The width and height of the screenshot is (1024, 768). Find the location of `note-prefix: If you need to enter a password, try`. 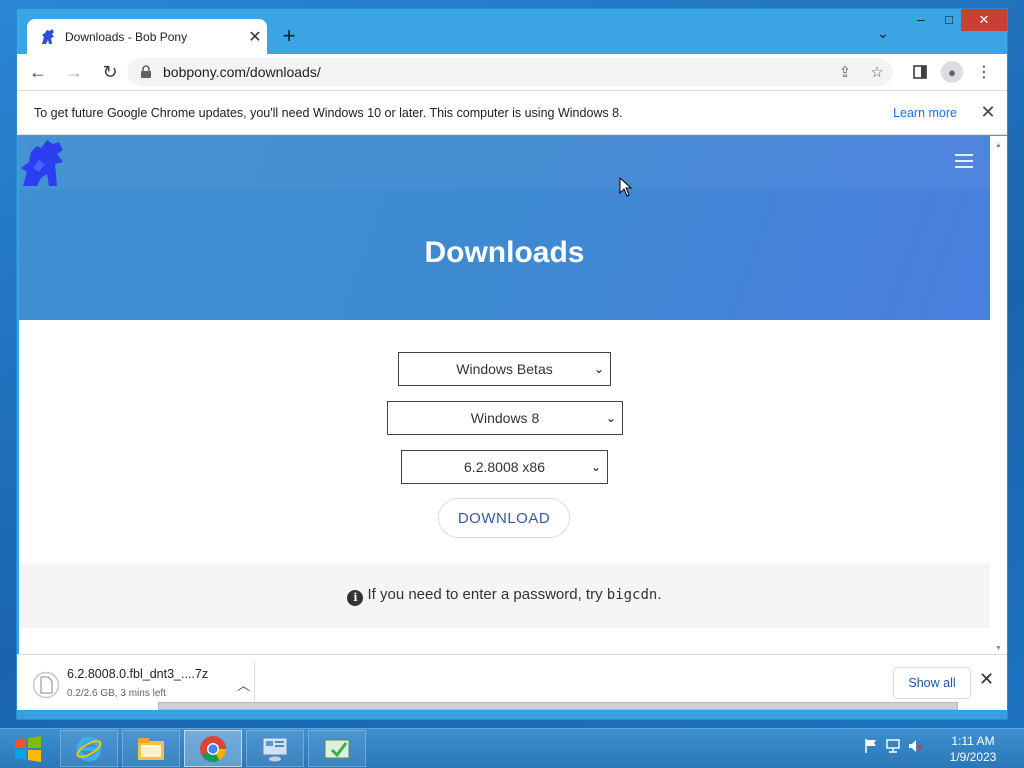

note-prefix: If you need to enter a password, try is located at coordinates (487, 594).